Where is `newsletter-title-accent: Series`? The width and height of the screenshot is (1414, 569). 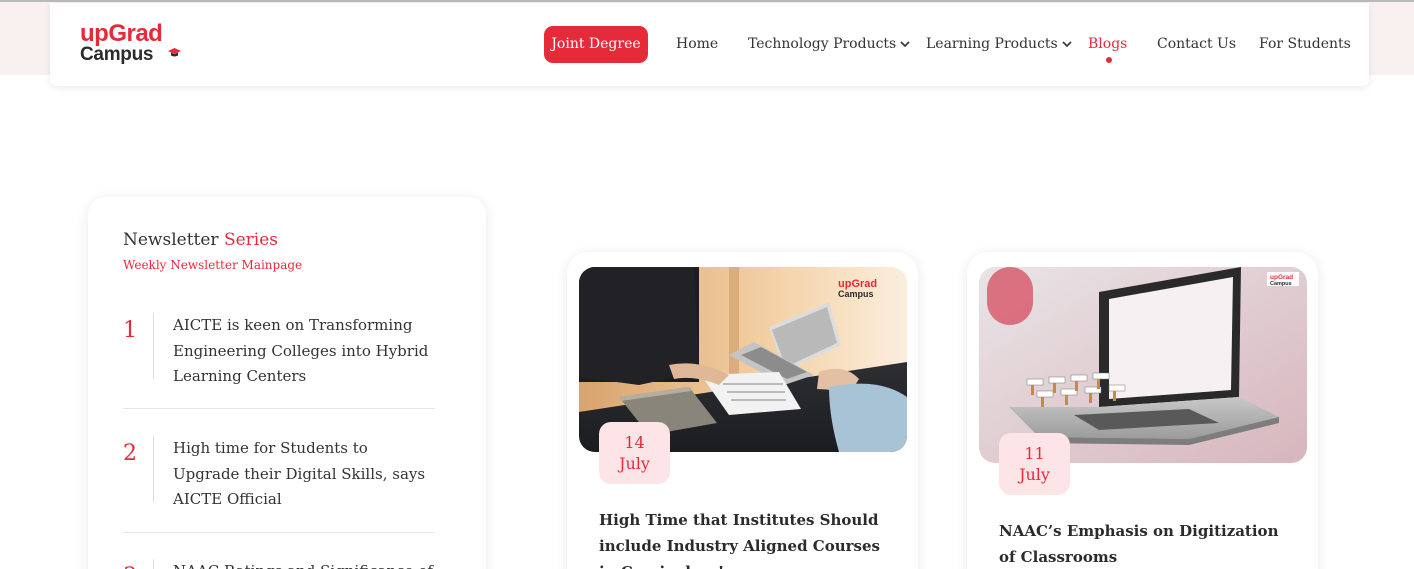 newsletter-title-accent: Series is located at coordinates (251, 240).